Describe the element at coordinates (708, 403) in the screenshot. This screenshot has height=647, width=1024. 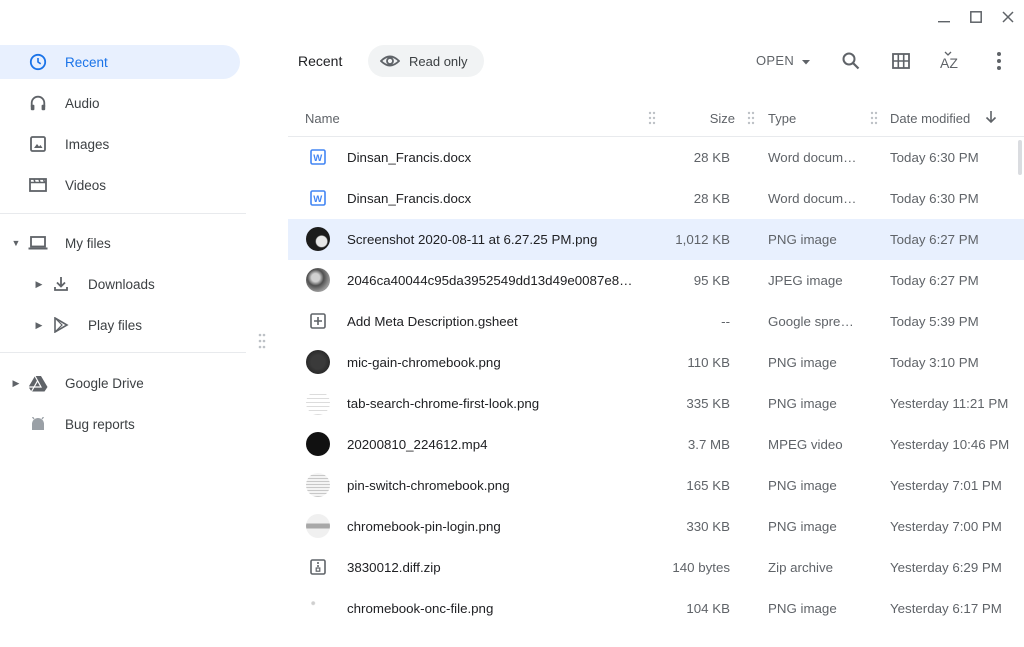
I see `file-size: 335 KB` at that location.